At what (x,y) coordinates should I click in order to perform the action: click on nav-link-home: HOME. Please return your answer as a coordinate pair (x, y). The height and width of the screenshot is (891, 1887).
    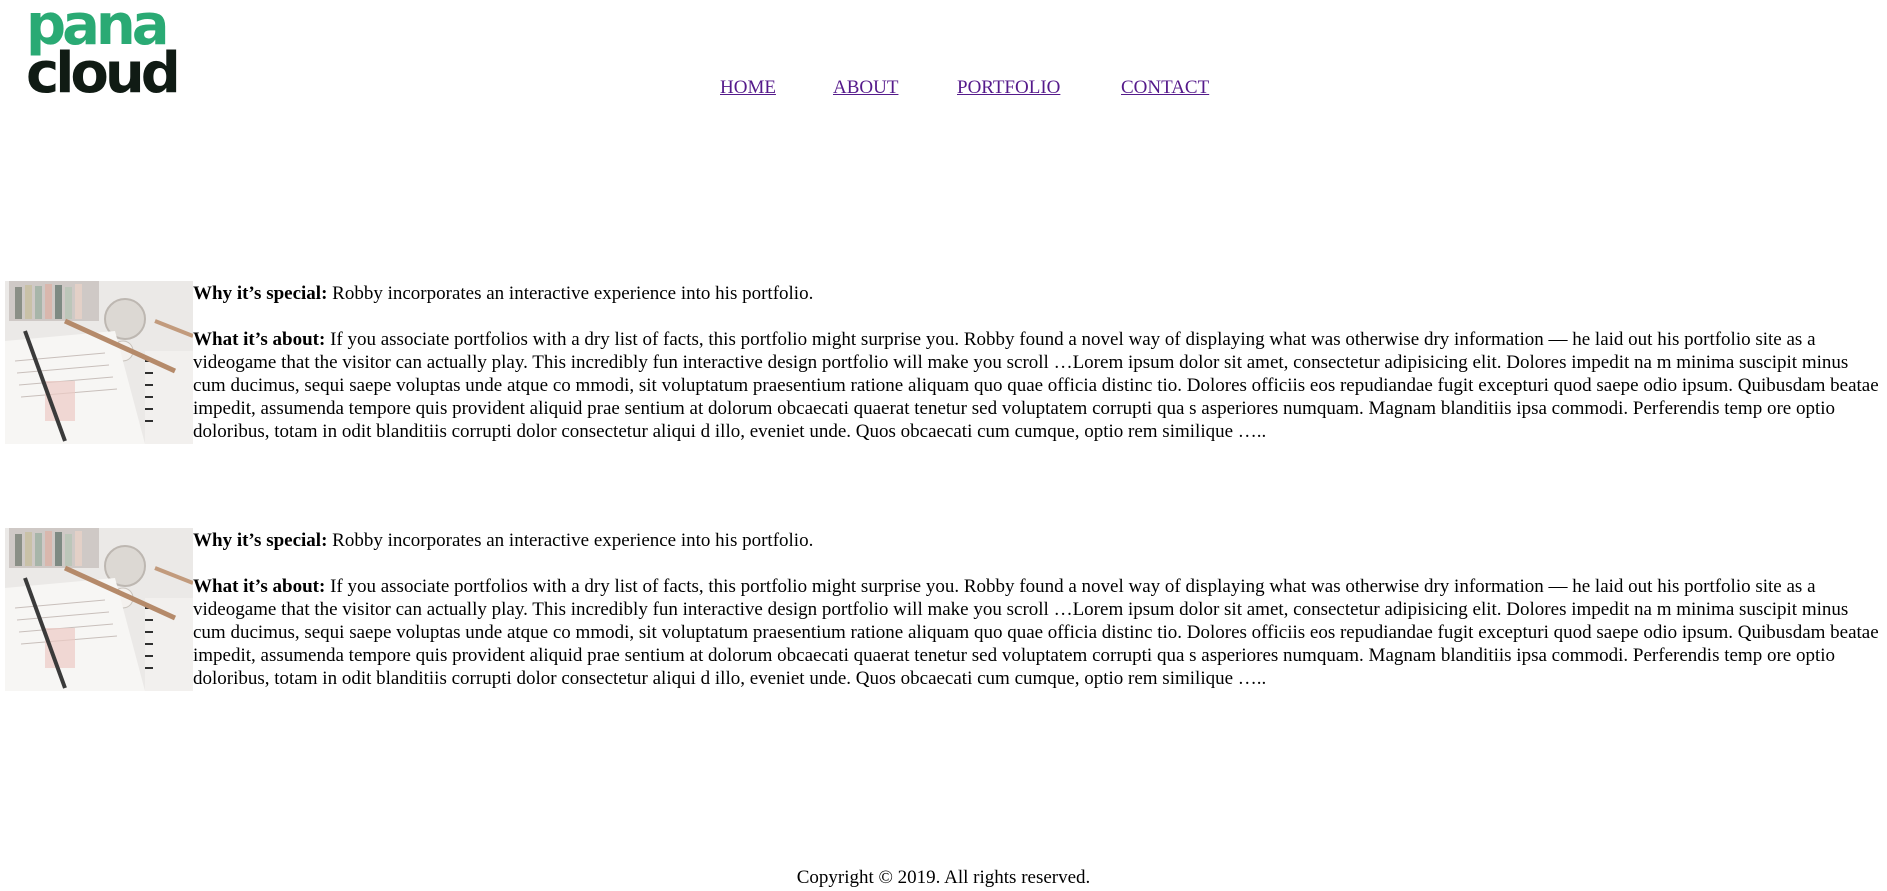
    Looking at the image, I should click on (748, 87).